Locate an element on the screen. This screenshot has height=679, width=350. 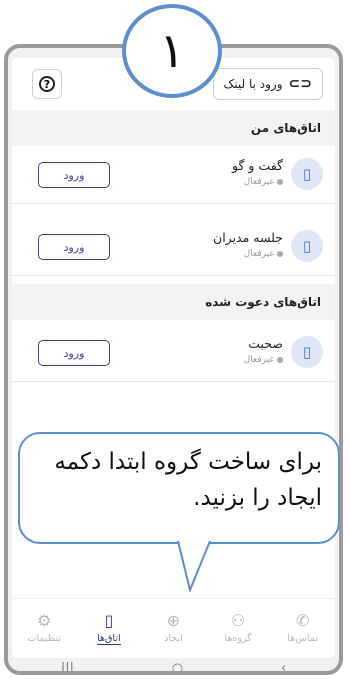
tab-label: تماس‌ها is located at coordinates (302, 638).